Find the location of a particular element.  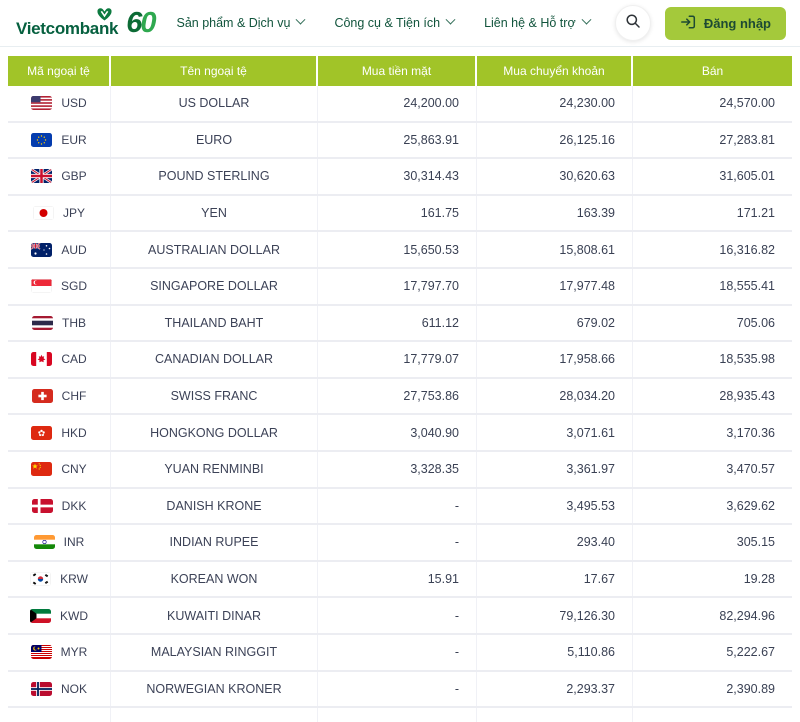

sell-rate-cell: 18,535.98 is located at coordinates (712, 359).